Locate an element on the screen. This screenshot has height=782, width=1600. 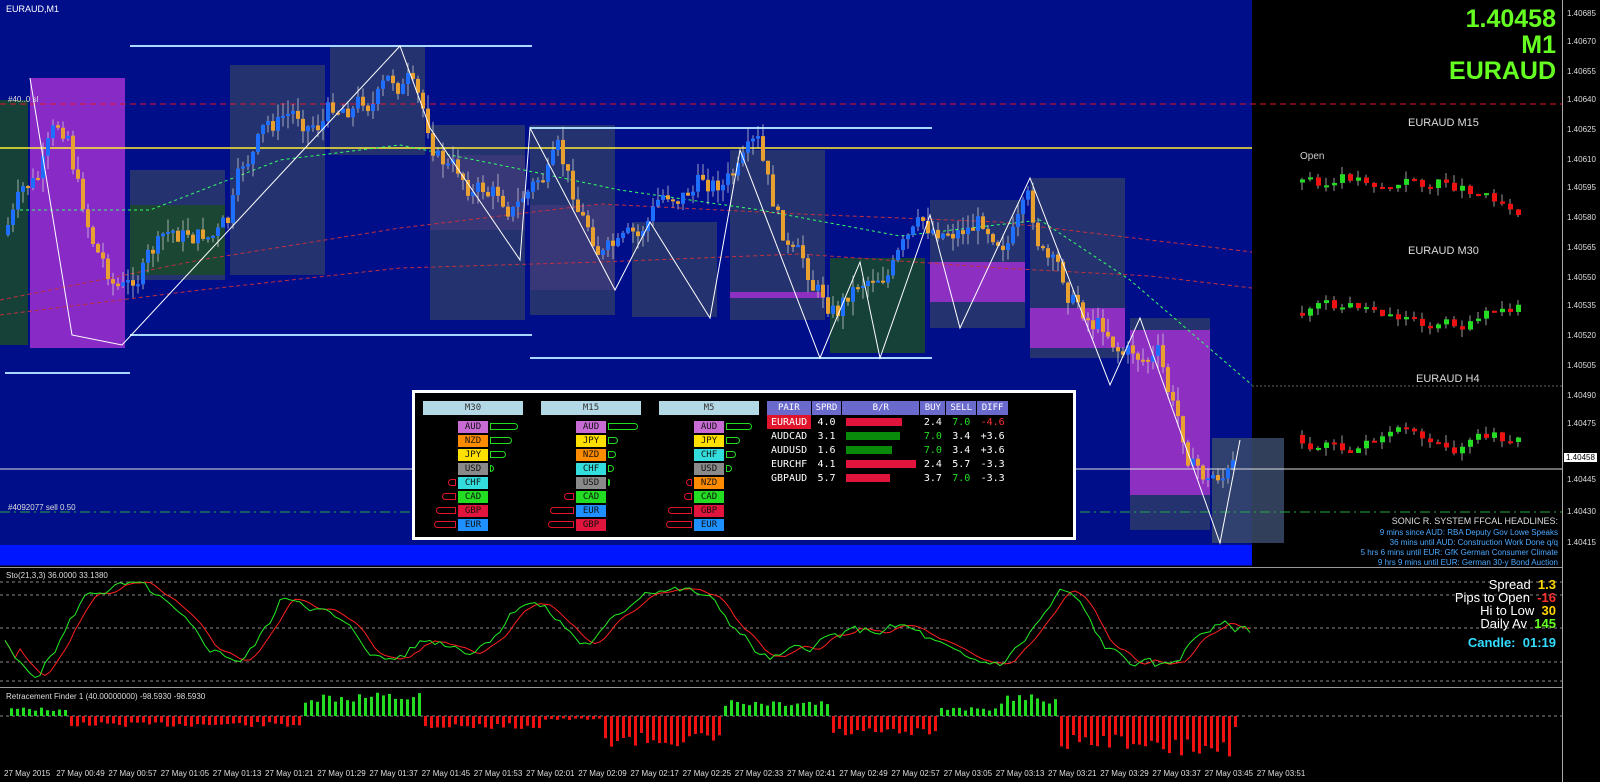
mini-chart-m15-title: EURAUD M15 is located at coordinates (1443, 123).